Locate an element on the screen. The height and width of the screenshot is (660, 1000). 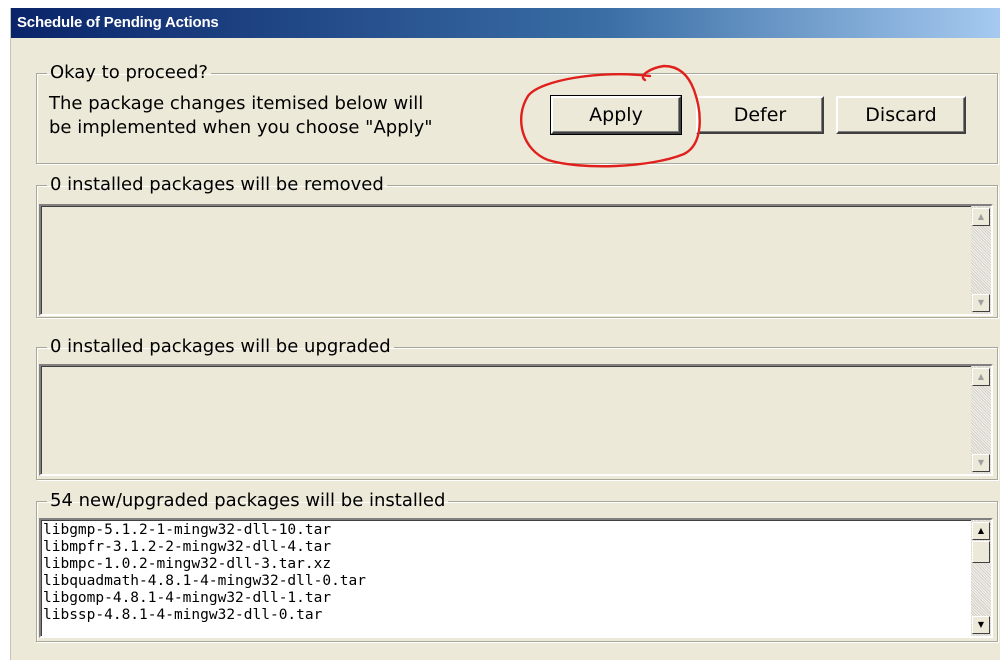
description-line-2: be implemented when you choose "Apply" is located at coordinates (241, 127).